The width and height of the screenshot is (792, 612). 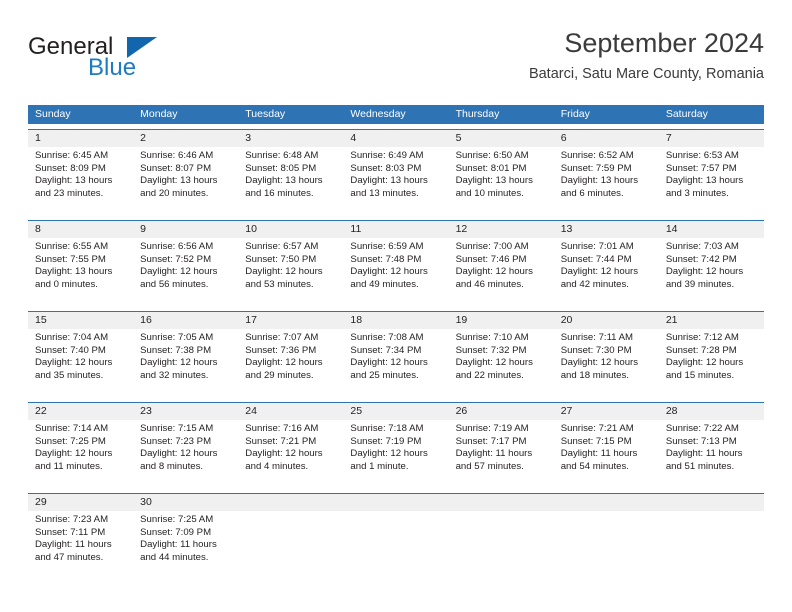 What do you see at coordinates (281, 168) in the screenshot?
I see `sunset-text: Sunset: 8:05 PM` at bounding box center [281, 168].